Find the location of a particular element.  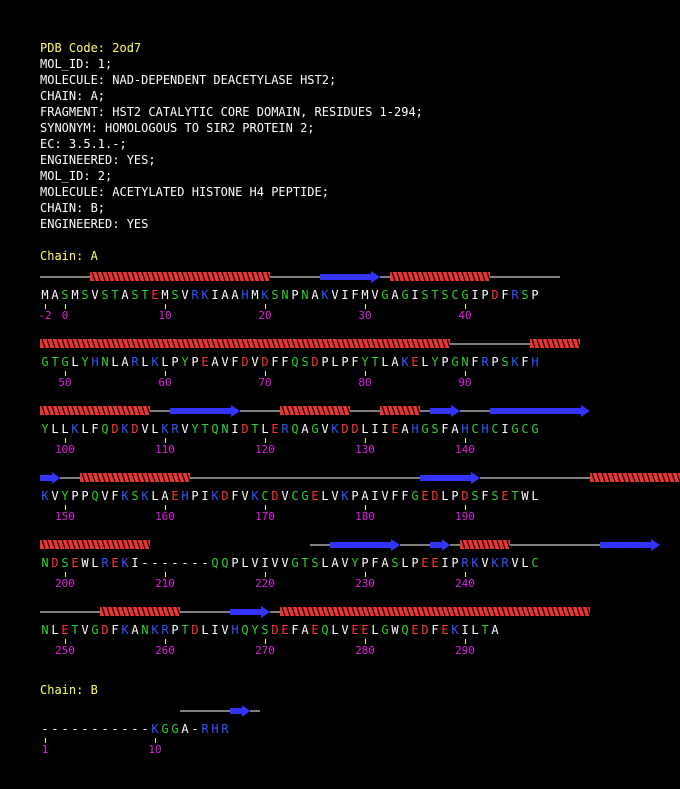

residue-number: 200 is located at coordinates (65, 583).